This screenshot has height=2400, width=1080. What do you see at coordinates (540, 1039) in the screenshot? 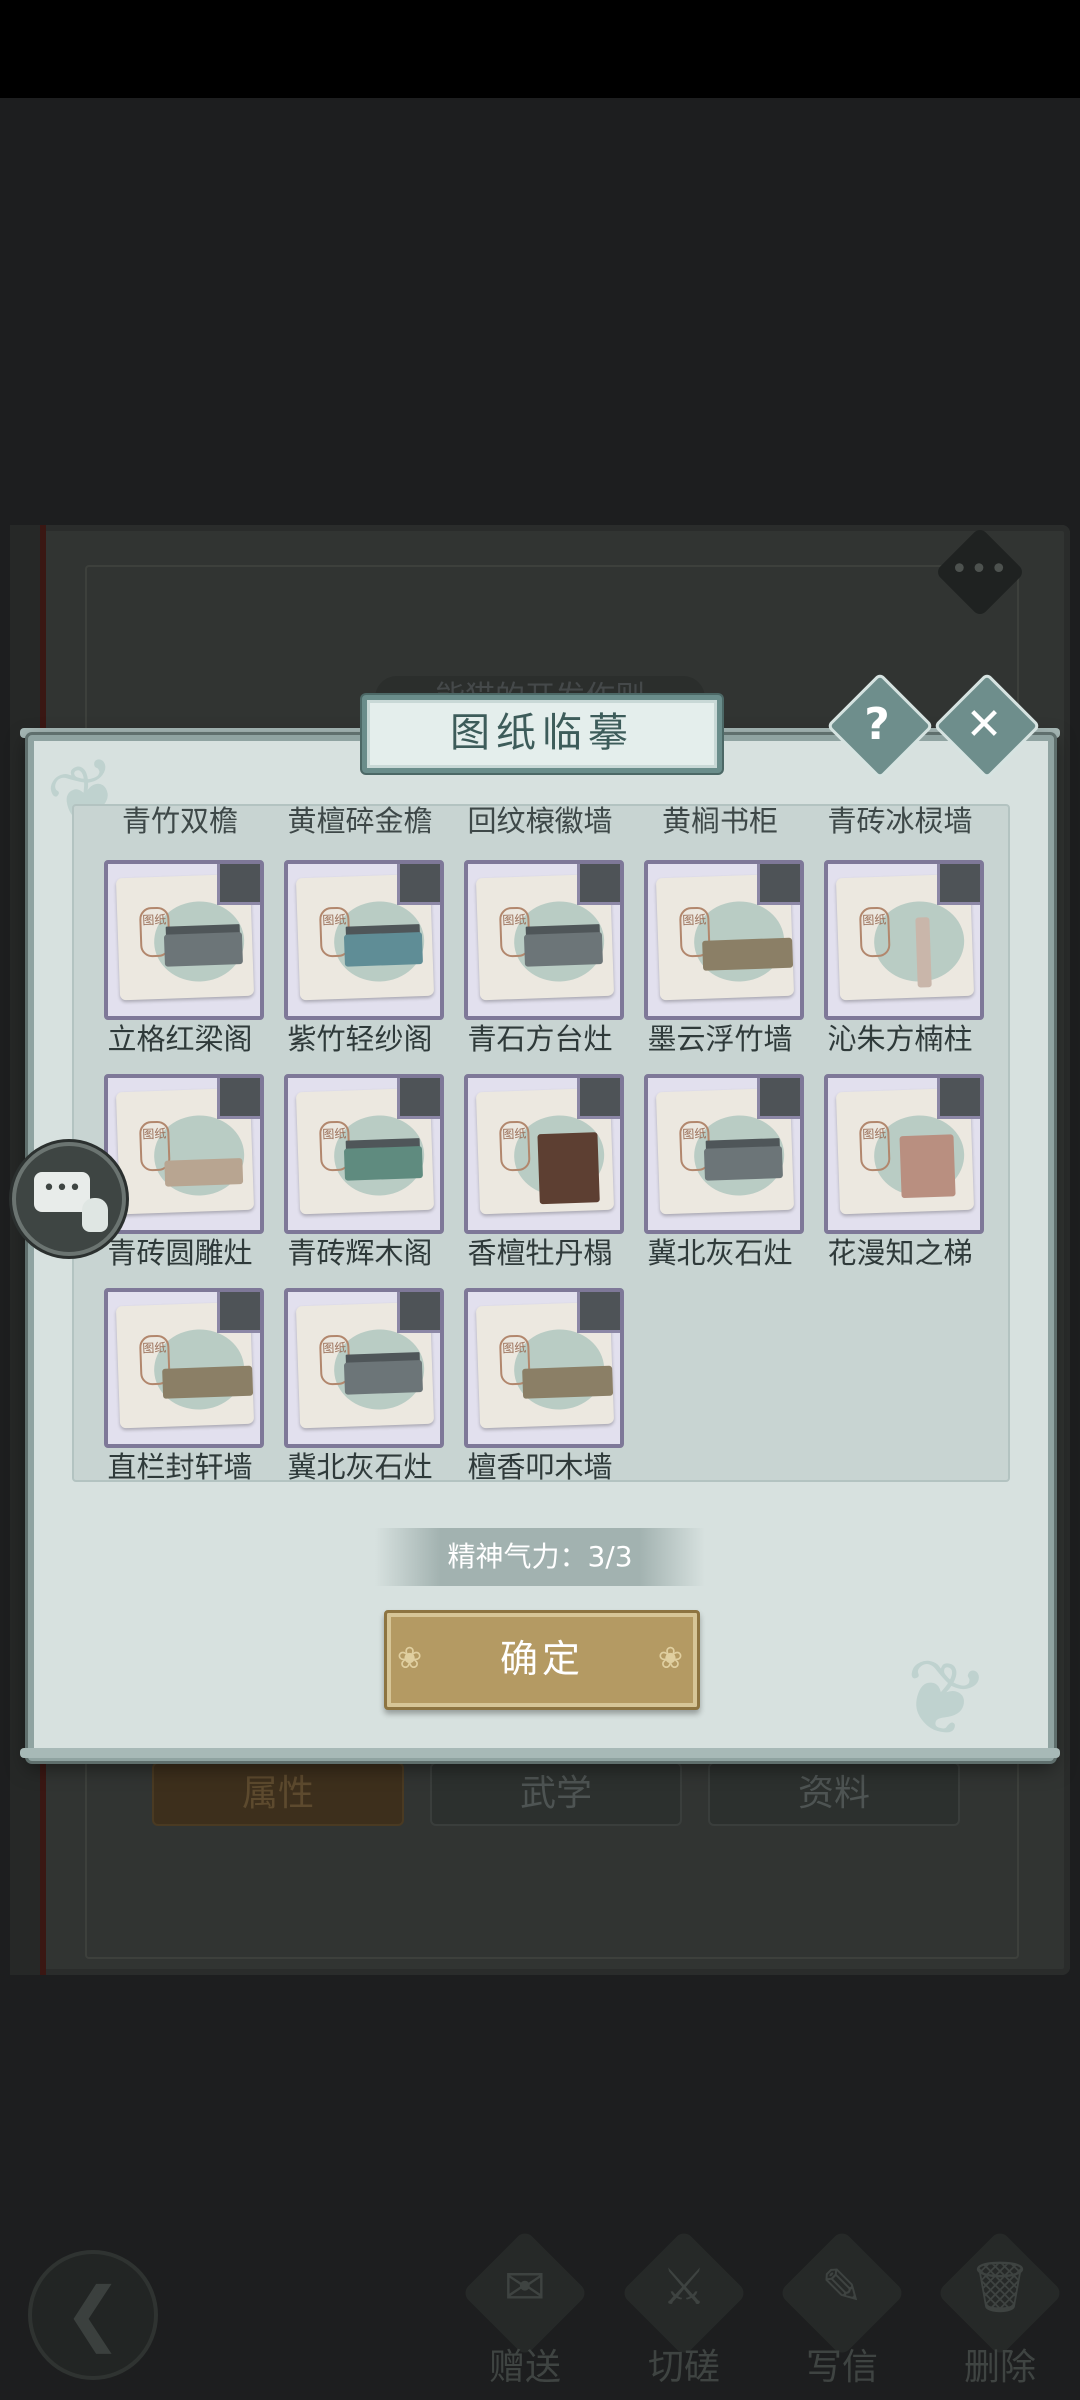
I see `blueprint-name: 青石方台灶` at bounding box center [540, 1039].